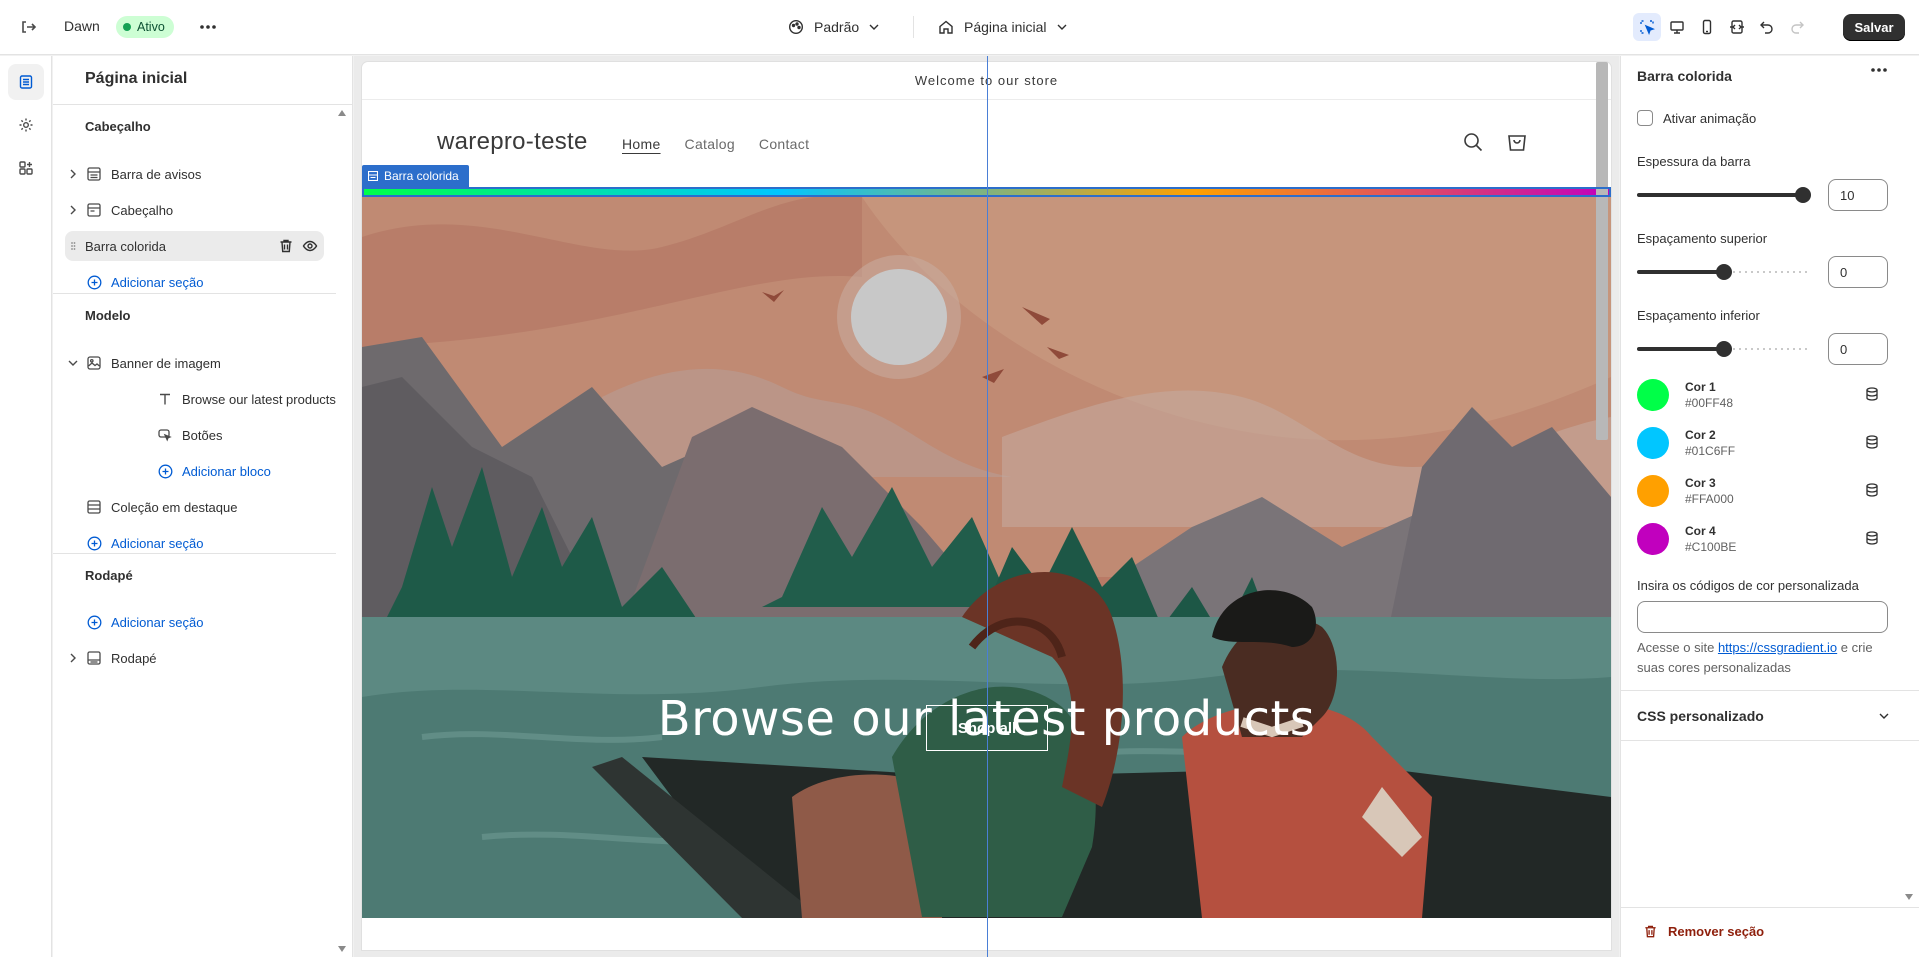  I want to click on sections-icon, so click(26, 82).